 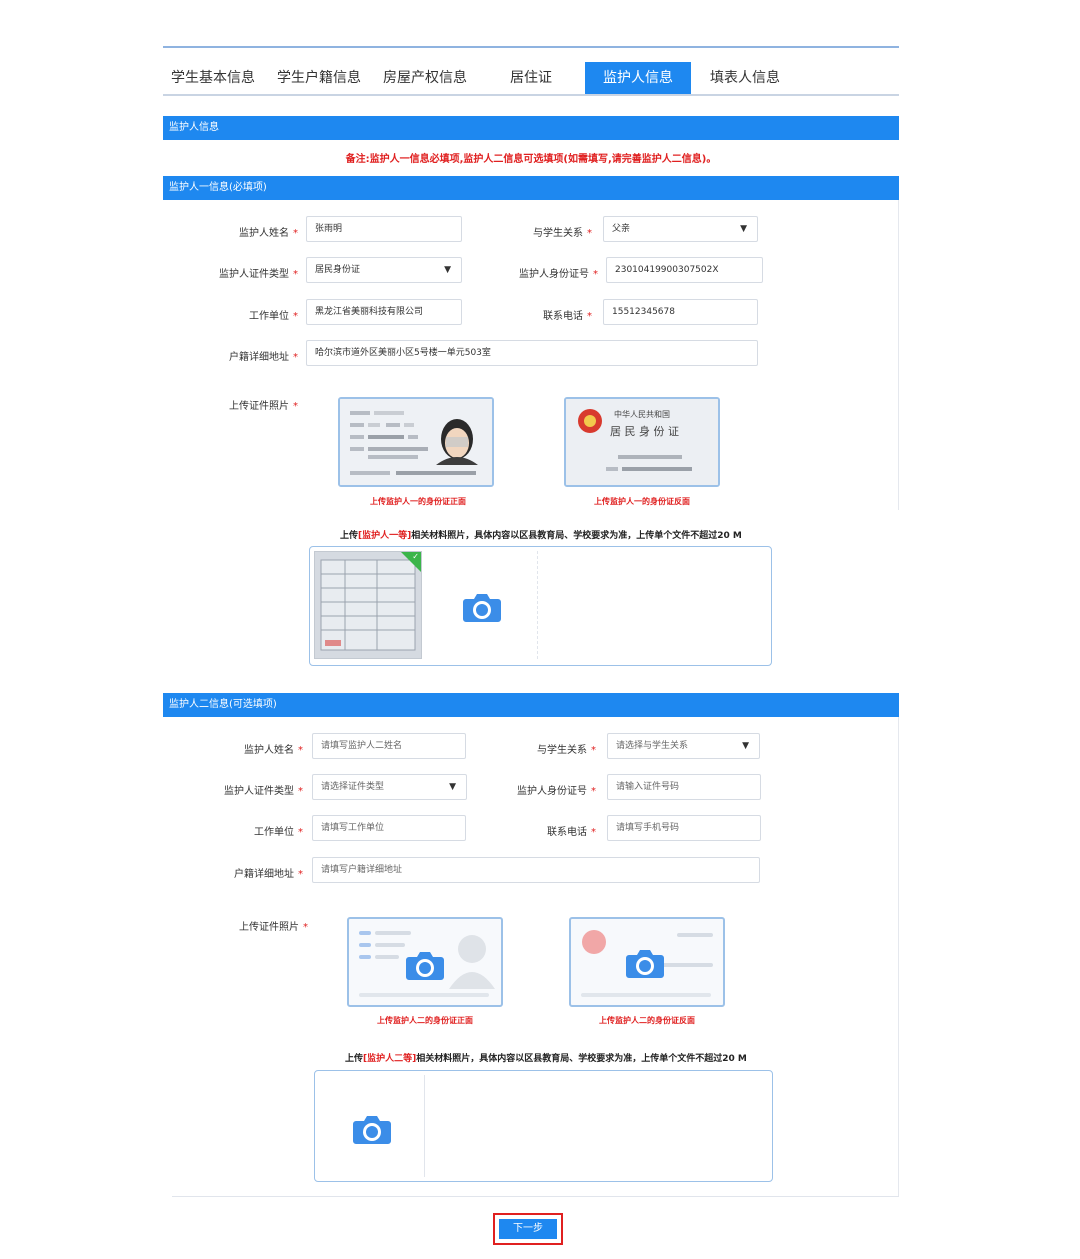 I want to click on guardian1-header: 监护人一信息(必填项), so click(x=531, y=188).